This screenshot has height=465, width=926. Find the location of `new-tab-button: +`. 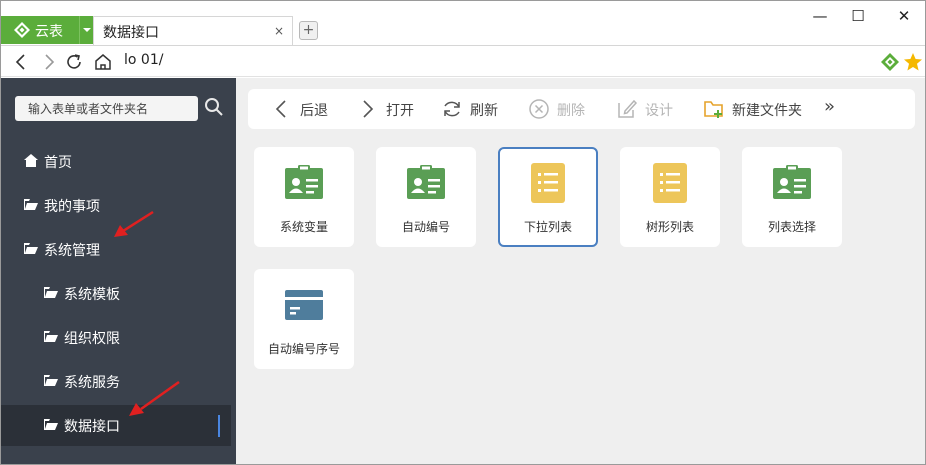

new-tab-button: + is located at coordinates (308, 30).